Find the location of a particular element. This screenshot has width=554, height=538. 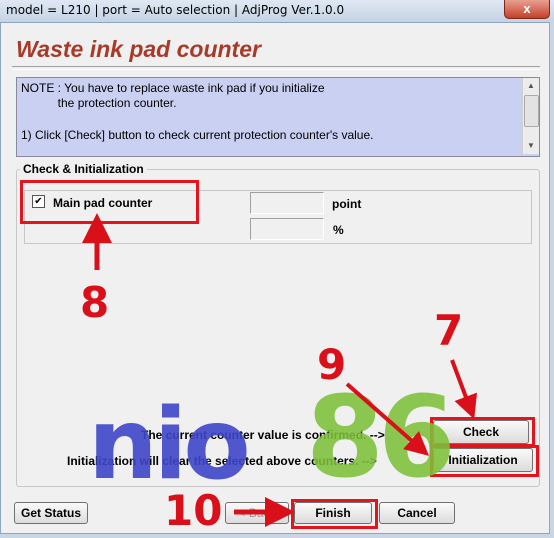

arrow-9-icon is located at coordinates (387, 419).